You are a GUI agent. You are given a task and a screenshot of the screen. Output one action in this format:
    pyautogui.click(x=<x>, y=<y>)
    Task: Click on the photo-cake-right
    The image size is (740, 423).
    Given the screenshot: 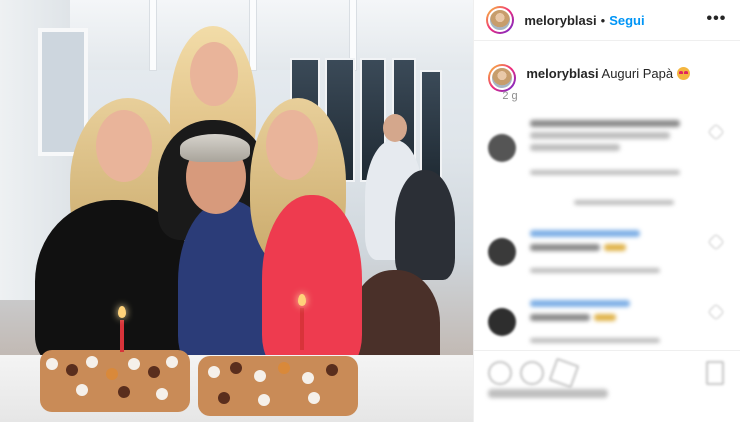 What is the action you would take?
    pyautogui.click(x=278, y=386)
    